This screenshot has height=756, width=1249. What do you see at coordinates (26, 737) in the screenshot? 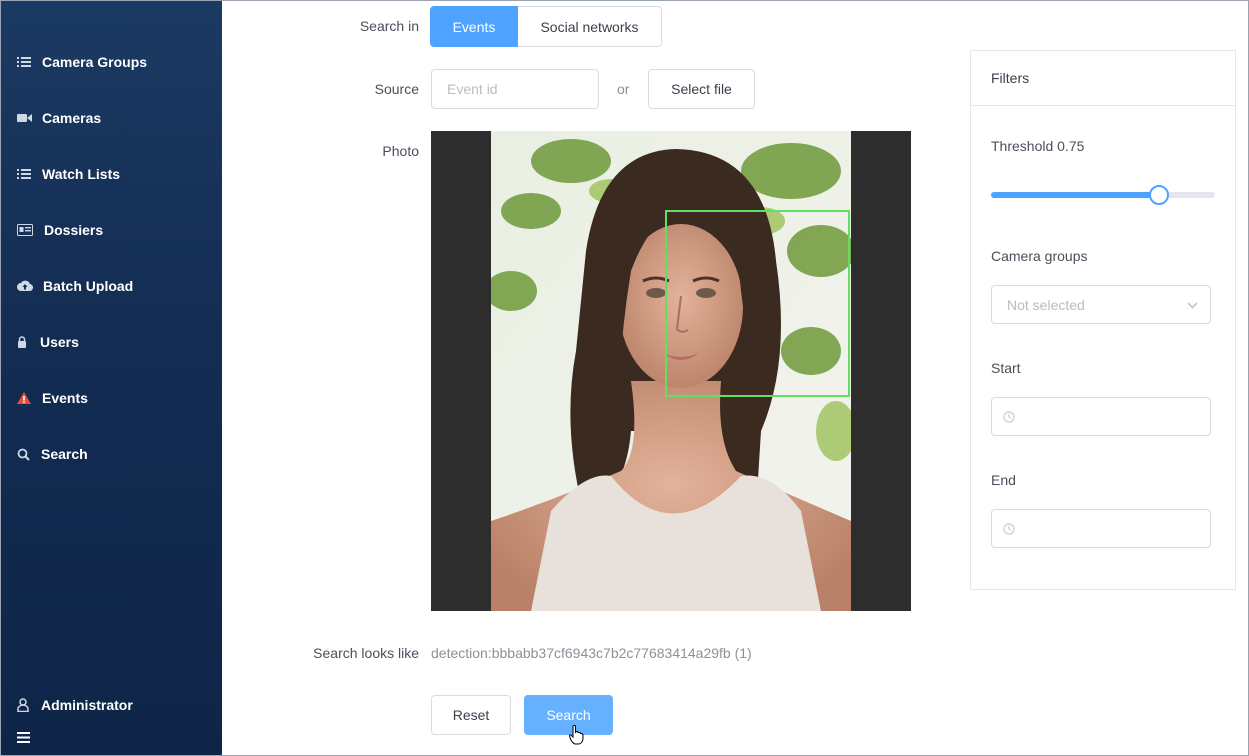
I see `hamburger-icon` at bounding box center [26, 737].